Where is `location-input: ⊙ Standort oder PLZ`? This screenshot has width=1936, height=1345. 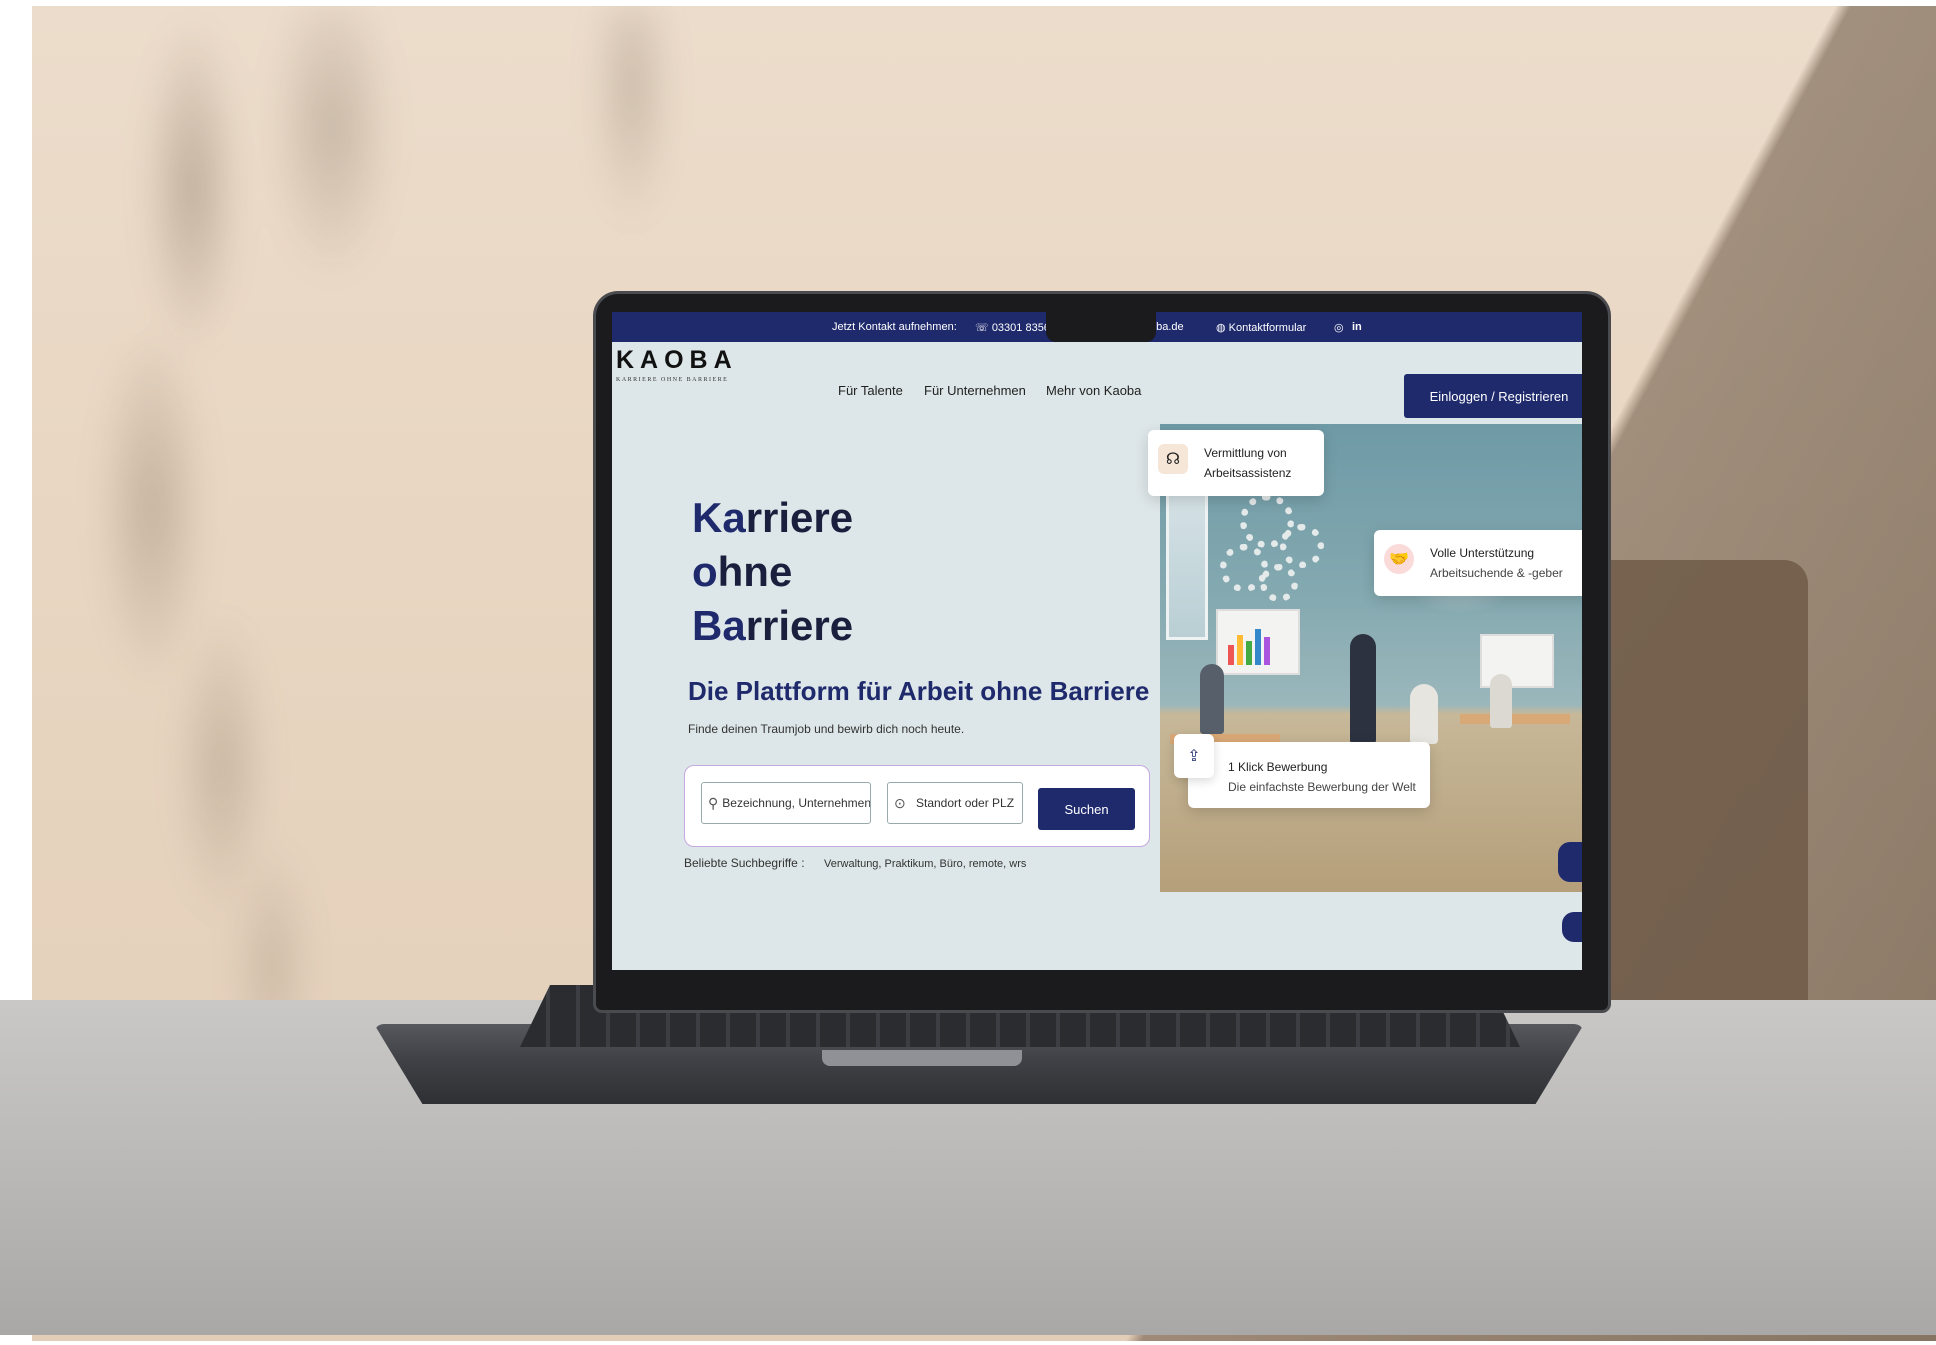
location-input: ⊙ Standort oder PLZ is located at coordinates (955, 803).